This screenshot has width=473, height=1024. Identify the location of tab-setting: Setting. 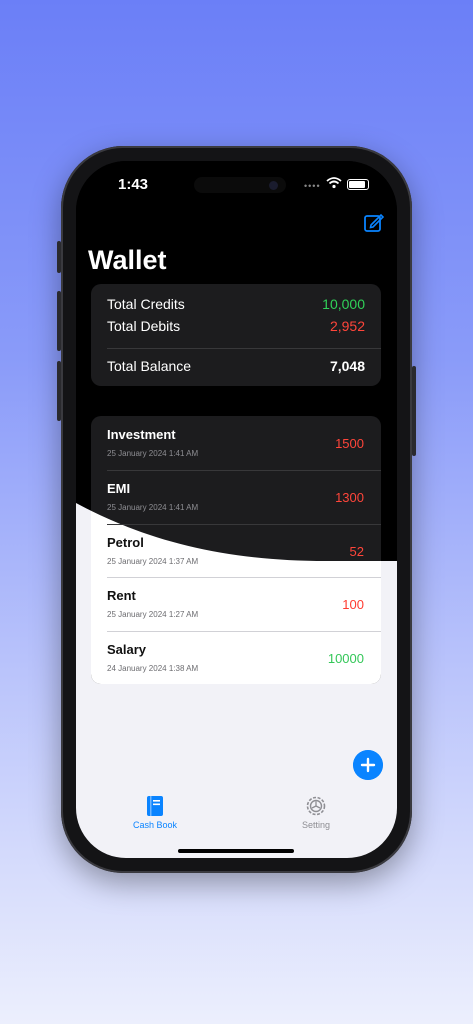
(316, 812).